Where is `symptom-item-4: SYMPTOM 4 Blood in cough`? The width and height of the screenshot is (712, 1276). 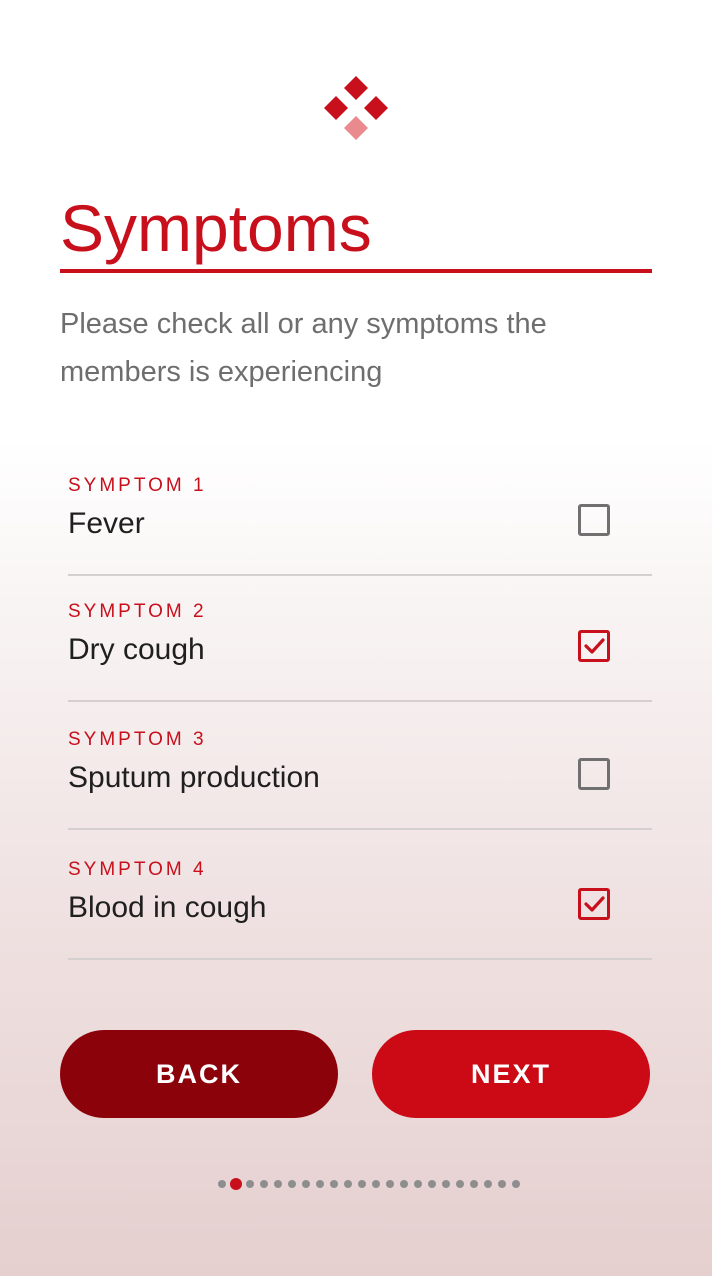 symptom-item-4: SYMPTOM 4 Blood in cough is located at coordinates (360, 909).